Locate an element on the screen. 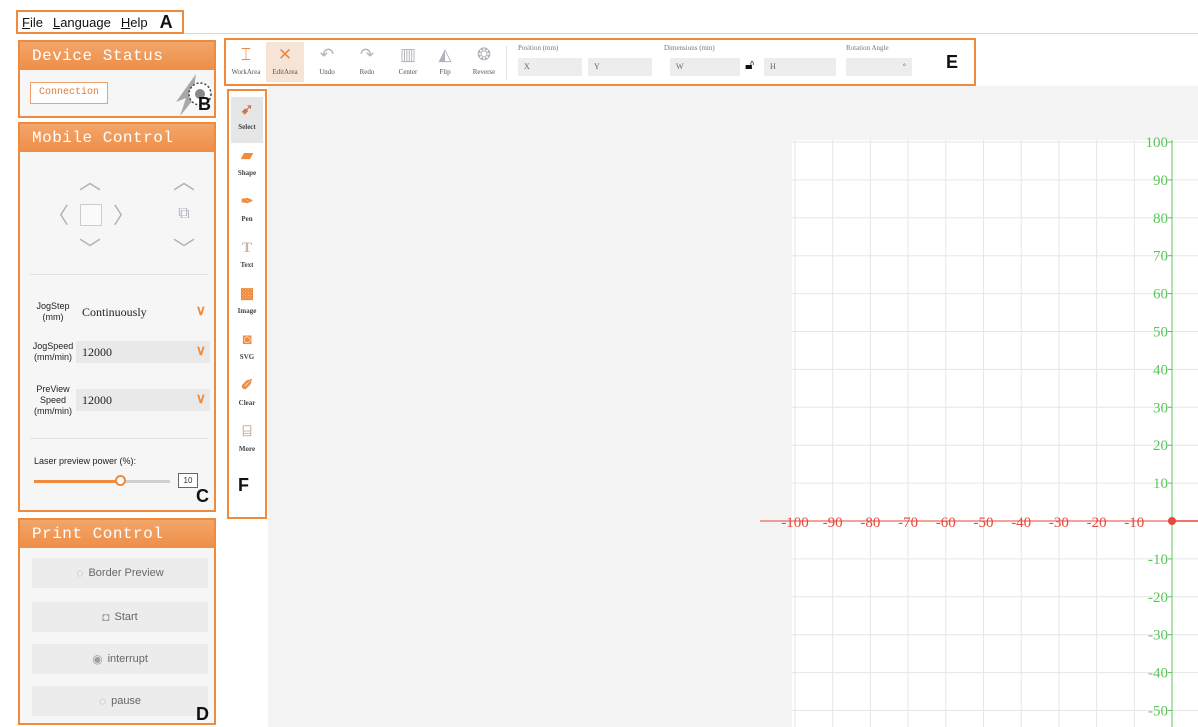 This screenshot has width=1198, height=727. start-button: ◘ Start is located at coordinates (120, 617).